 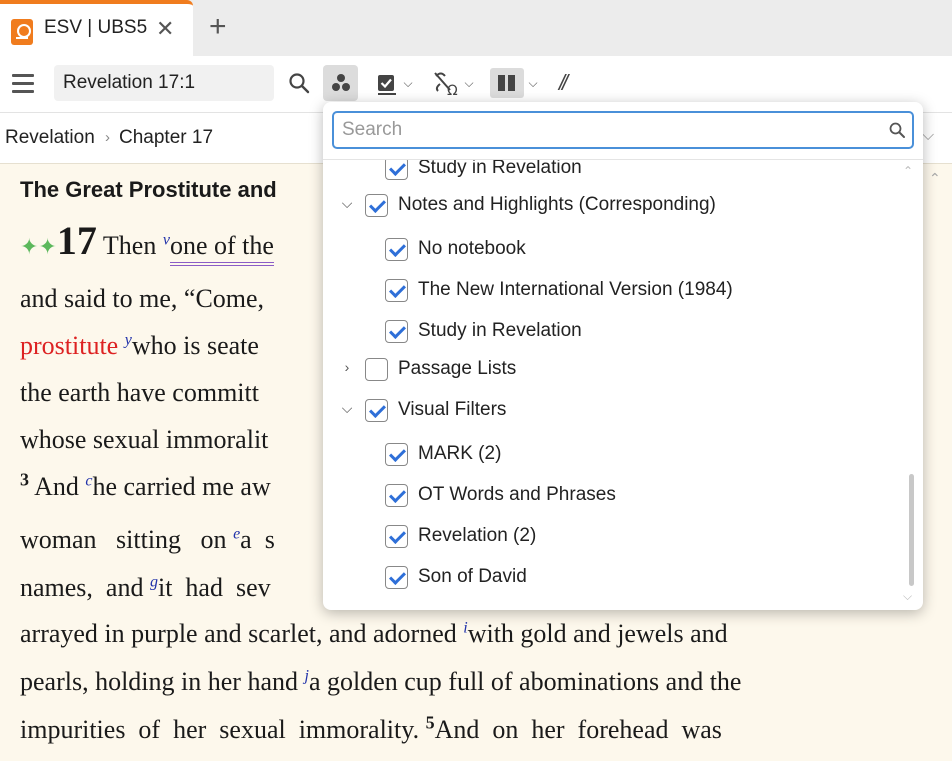 I want to click on passage-line: ✦✦17 Then vone of the, so click(x=147, y=241).